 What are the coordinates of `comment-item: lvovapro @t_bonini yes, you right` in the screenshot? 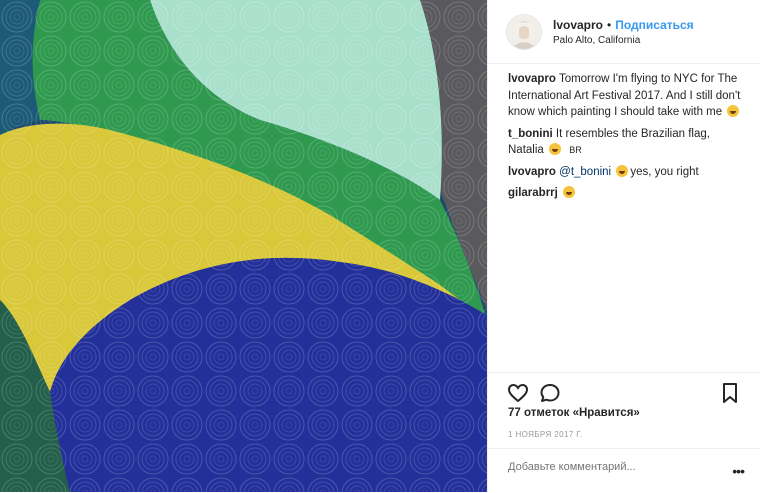 It's located at (627, 172).